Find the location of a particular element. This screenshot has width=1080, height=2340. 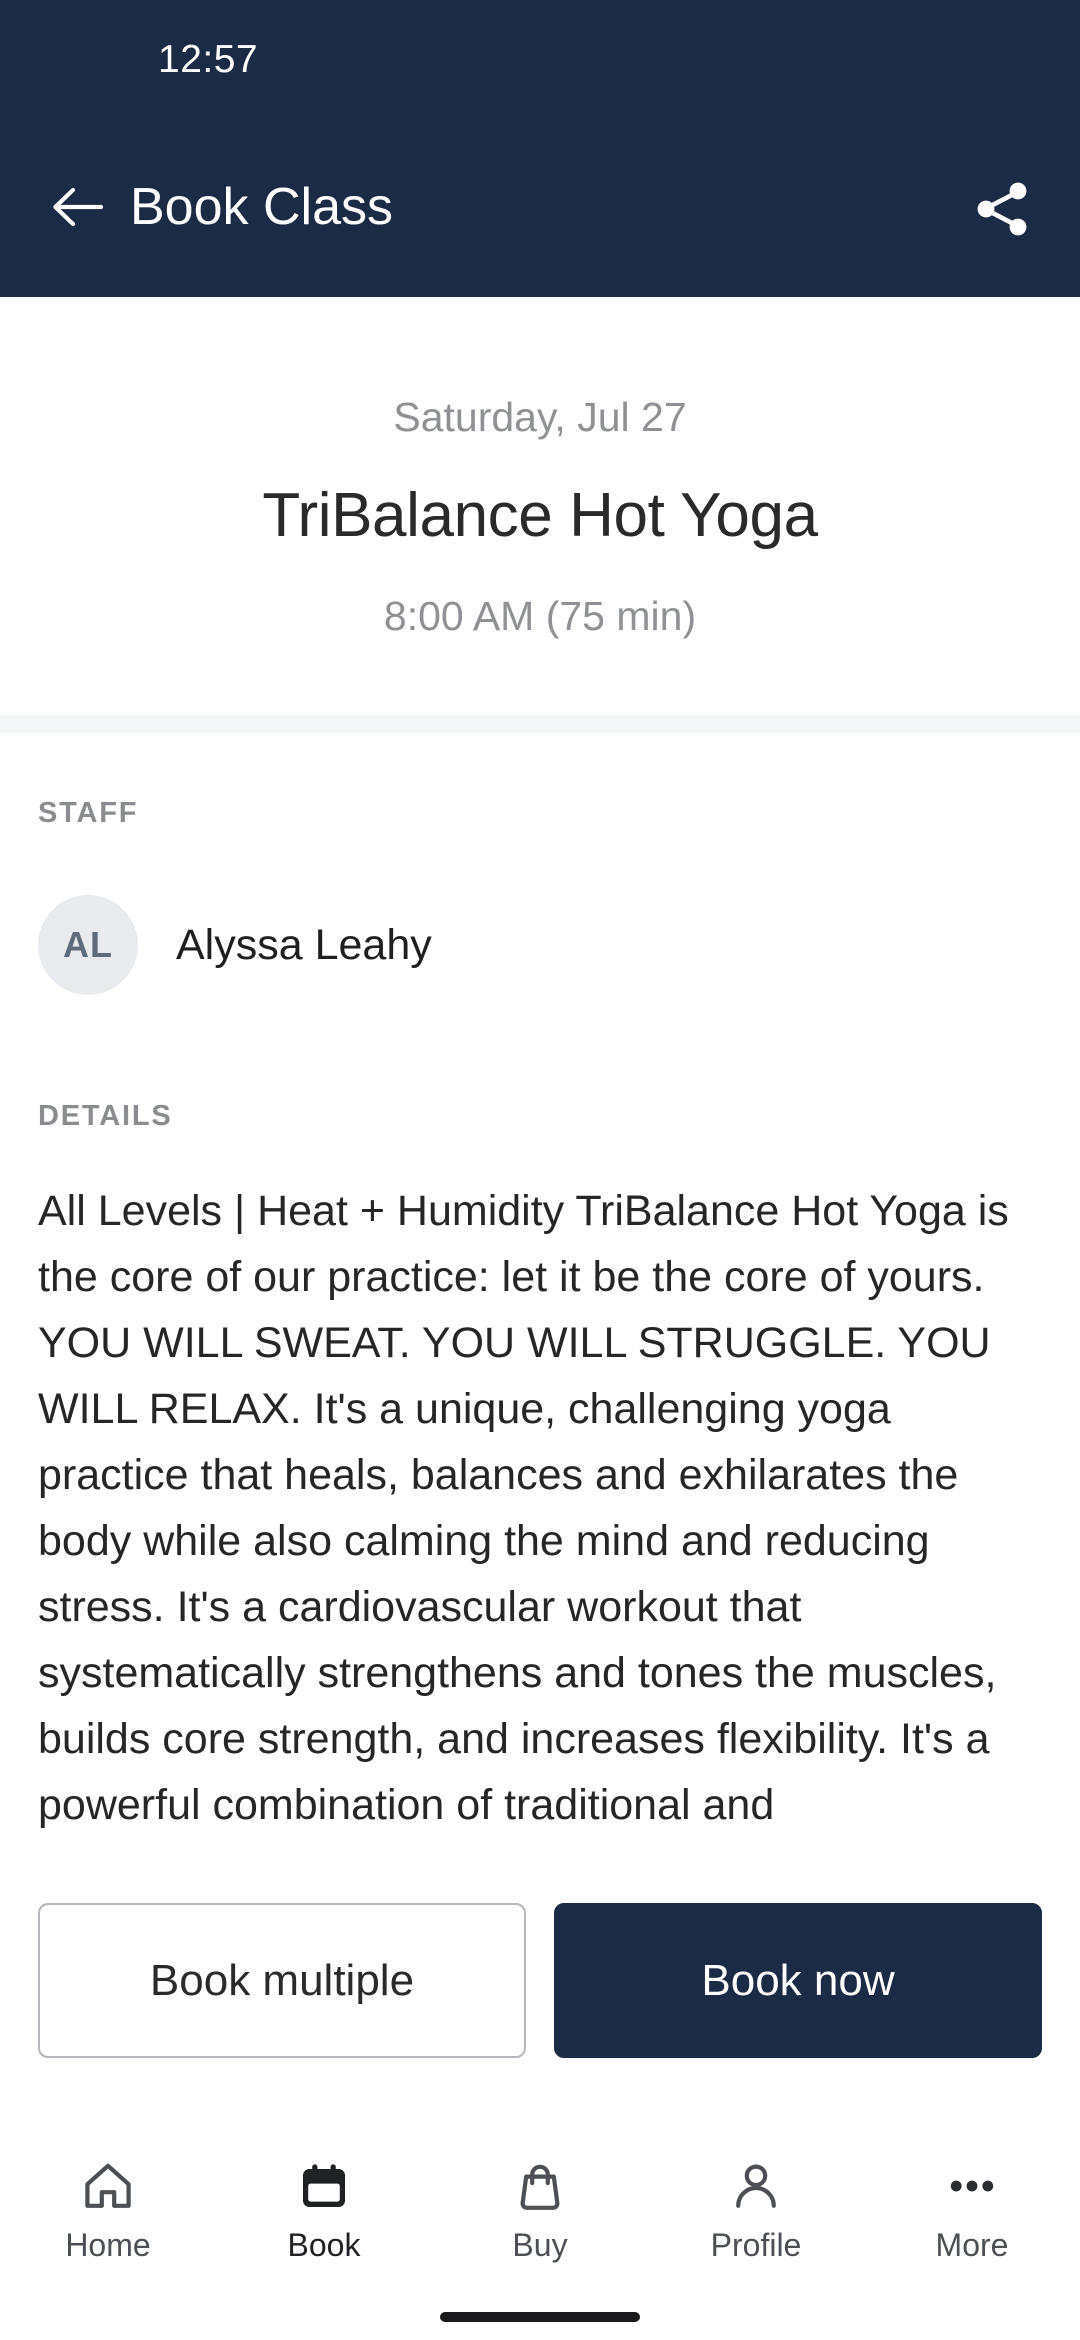

nav-item-more: More is located at coordinates (972, 2210).